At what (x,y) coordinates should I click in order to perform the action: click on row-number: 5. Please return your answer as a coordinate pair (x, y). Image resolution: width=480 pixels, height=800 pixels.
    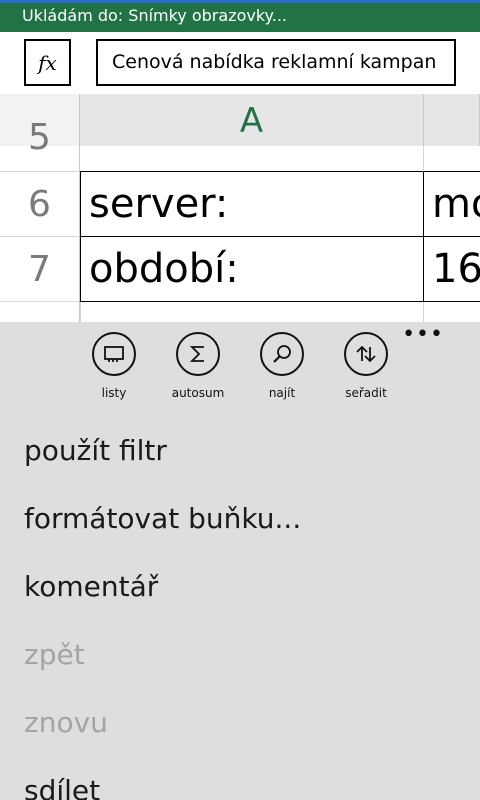
    Looking at the image, I should click on (39, 137).